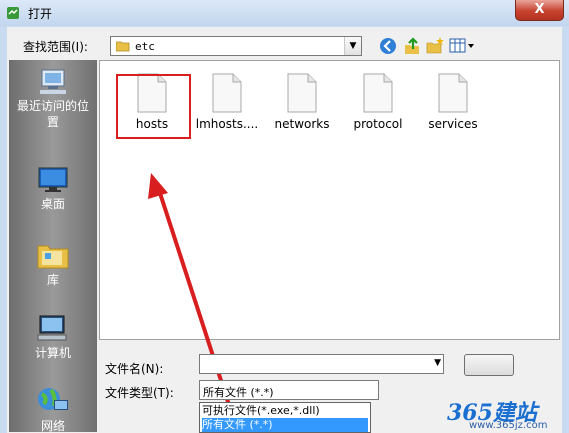  Describe the element at coordinates (13, 13) in the screenshot. I see `app-icon` at that location.